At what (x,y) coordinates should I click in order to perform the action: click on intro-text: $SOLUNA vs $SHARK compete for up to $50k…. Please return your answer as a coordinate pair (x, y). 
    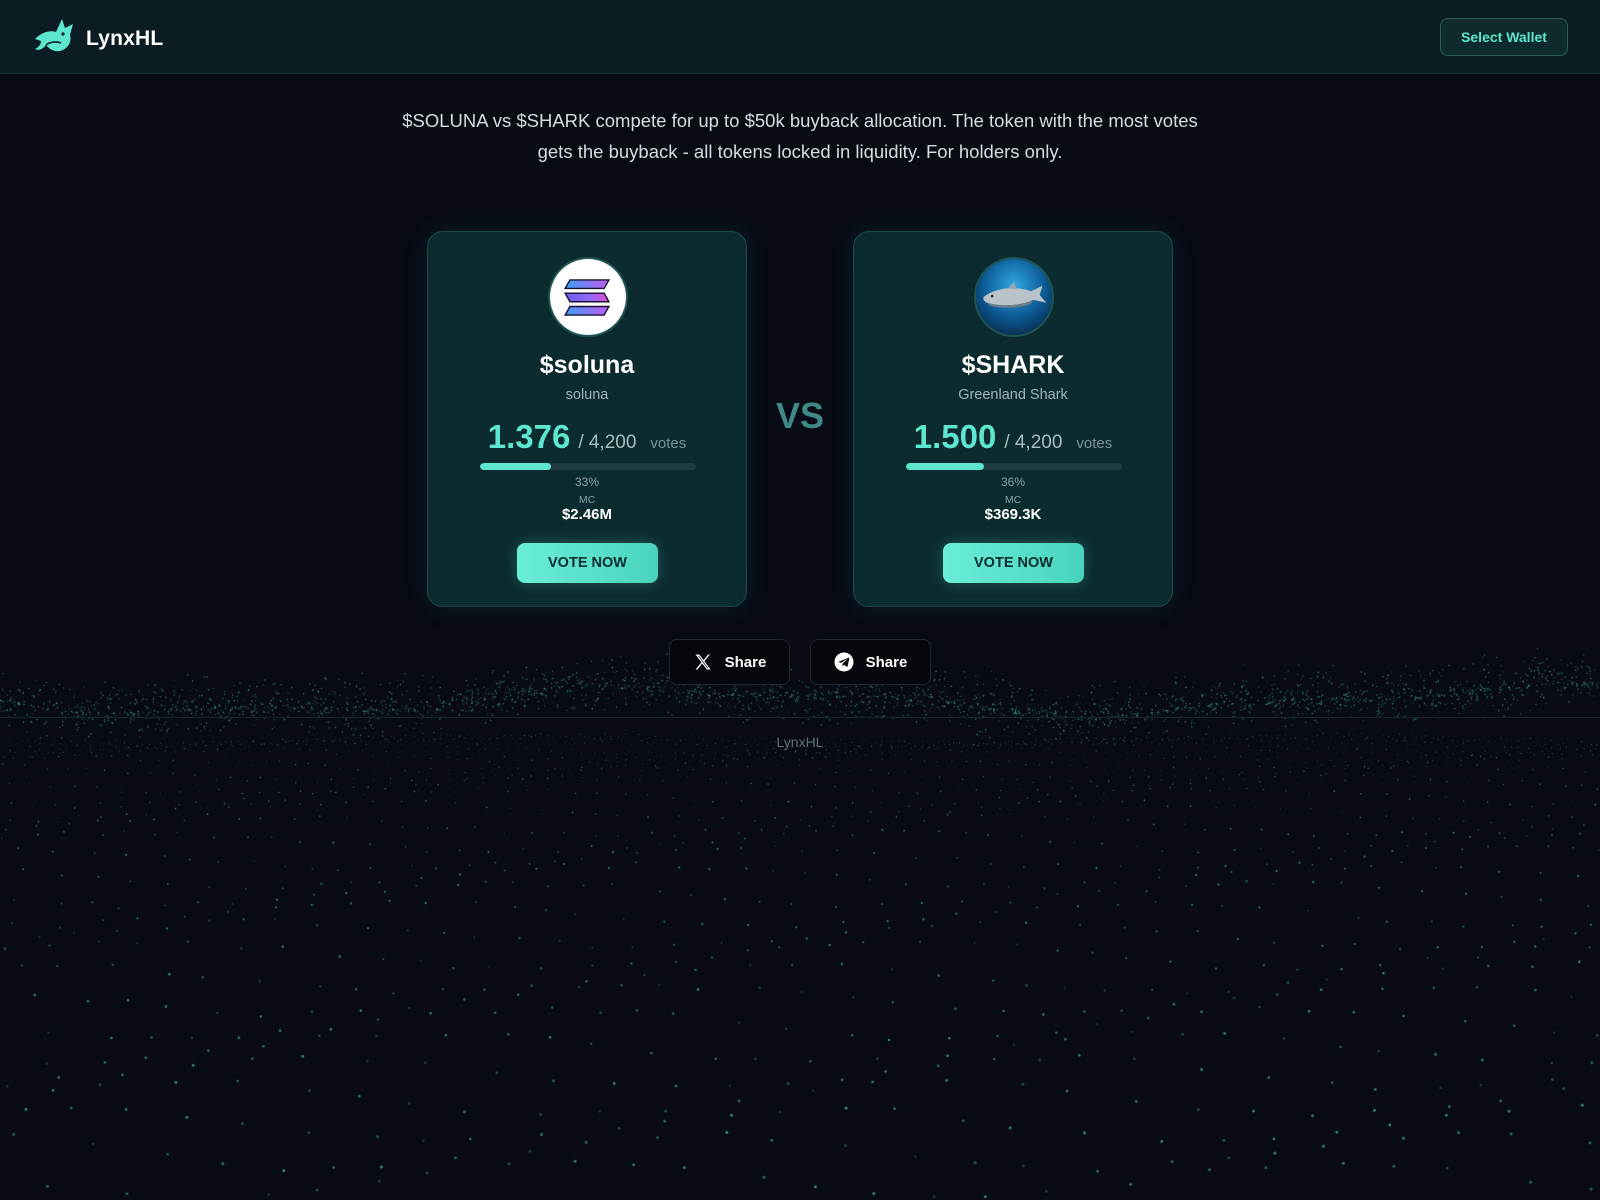
    Looking at the image, I should click on (800, 136).